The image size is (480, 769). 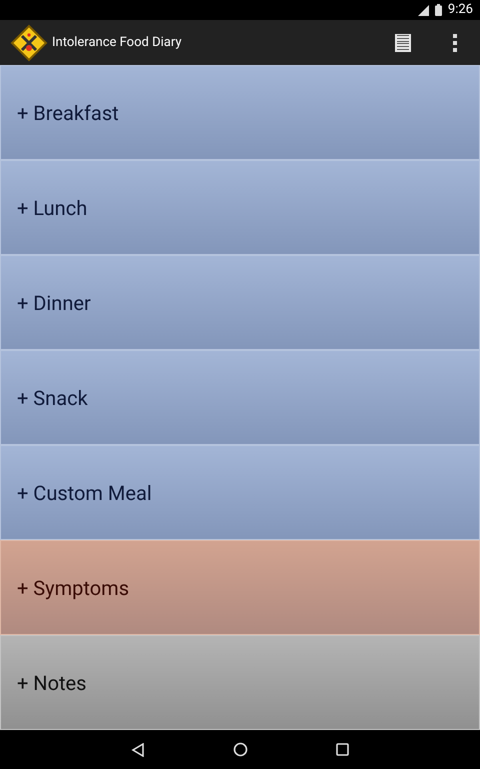 I want to click on recents-icon, so click(x=342, y=749).